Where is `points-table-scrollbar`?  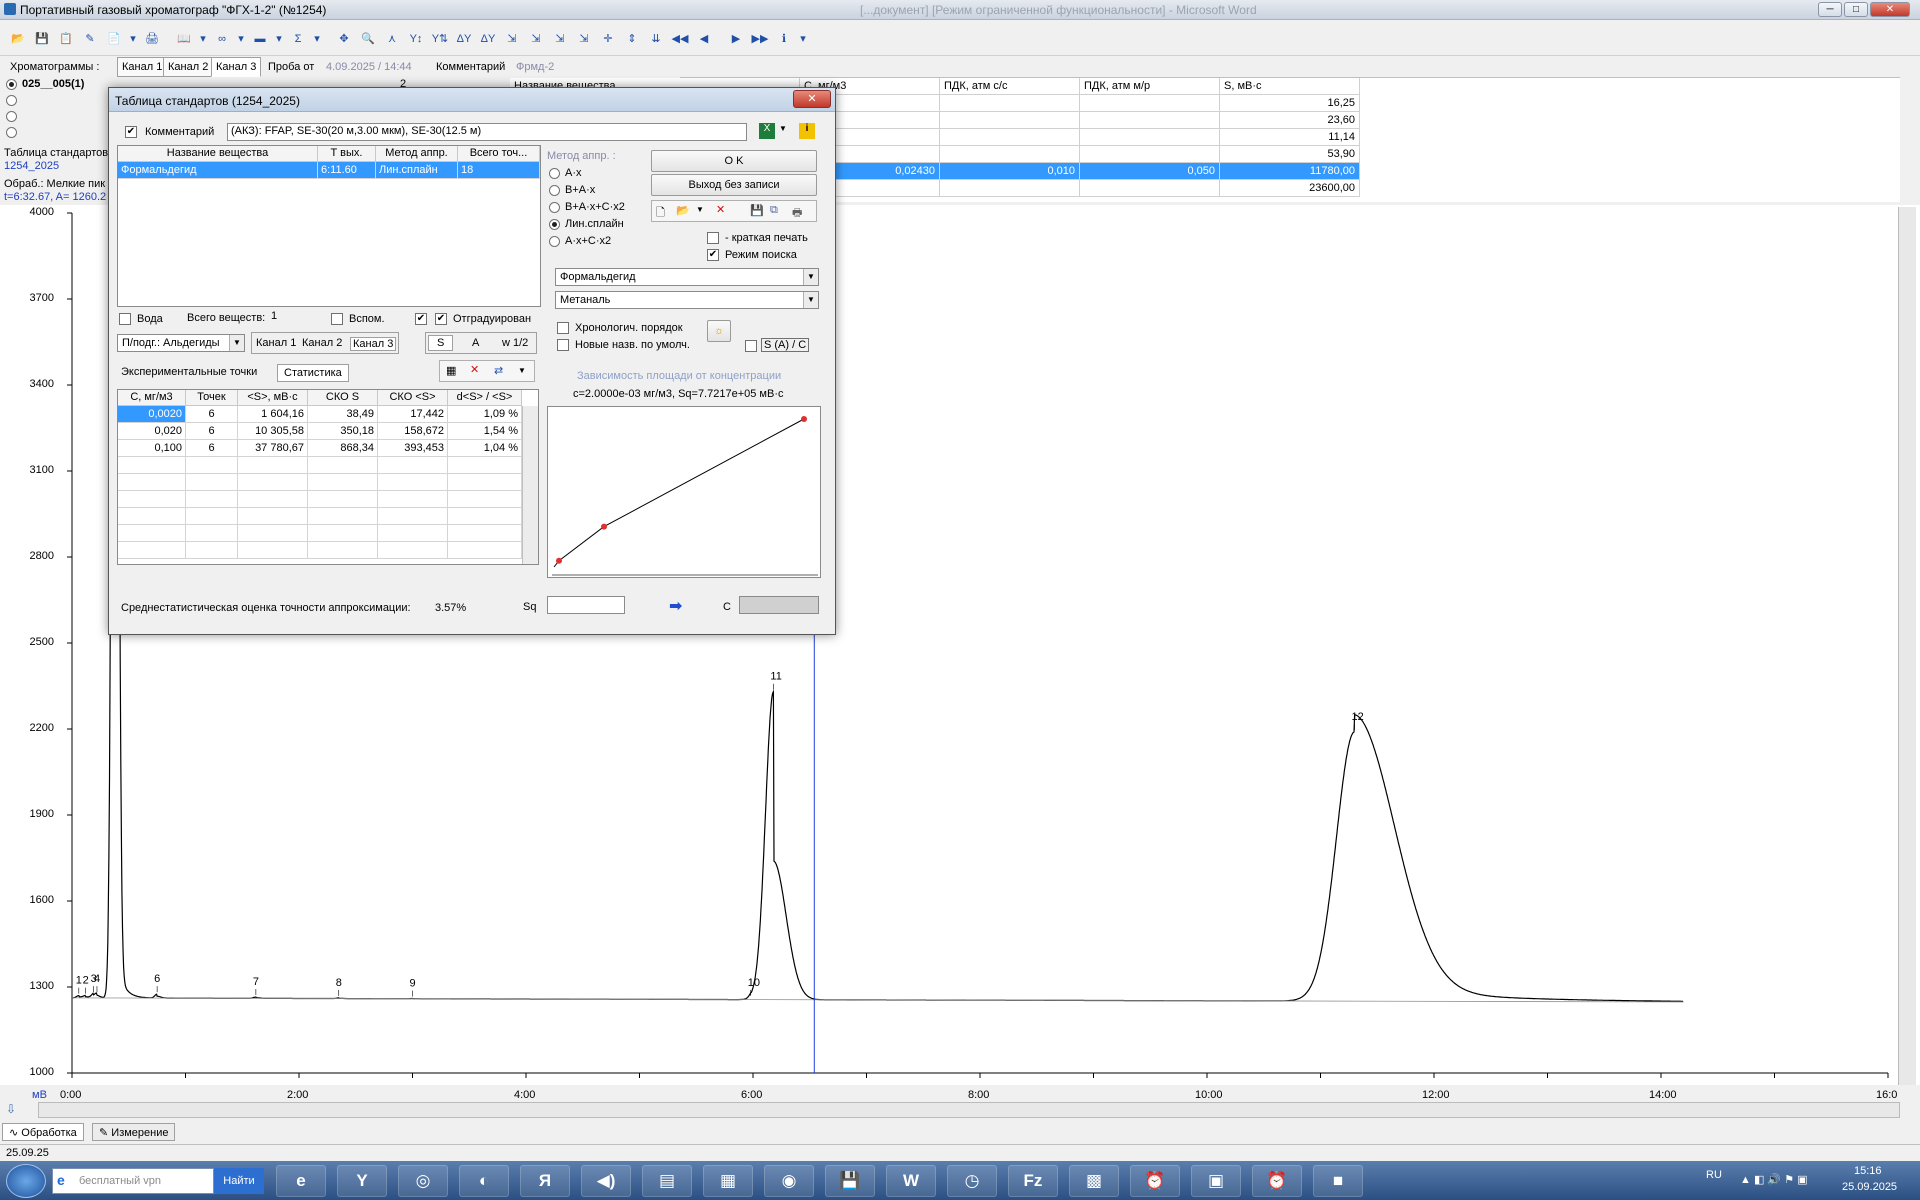 points-table-scrollbar is located at coordinates (530, 485).